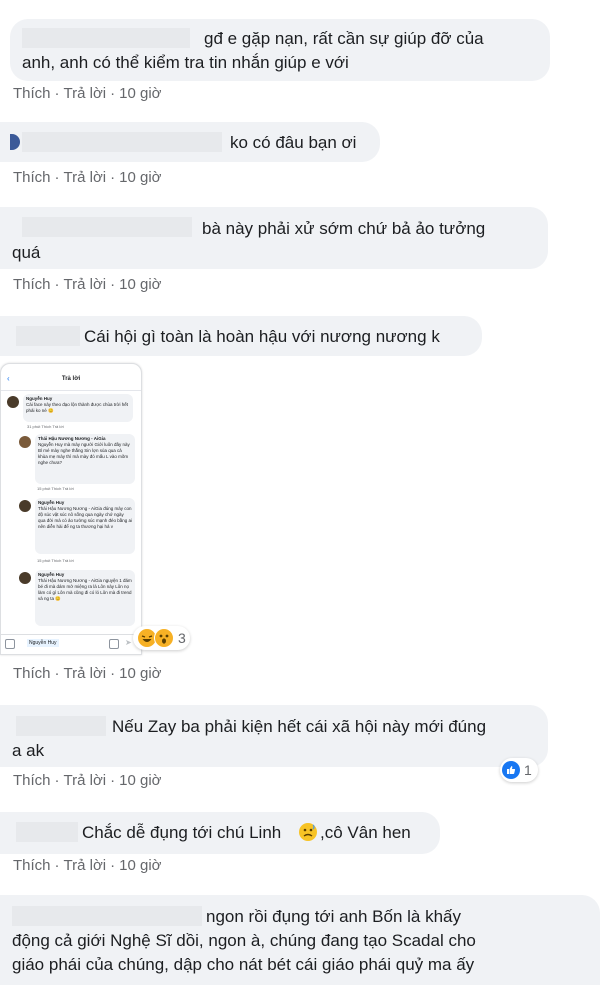  Describe the element at coordinates (45, 426) in the screenshot. I see `mini-meta: 31 phút Thích Trả lời` at that location.